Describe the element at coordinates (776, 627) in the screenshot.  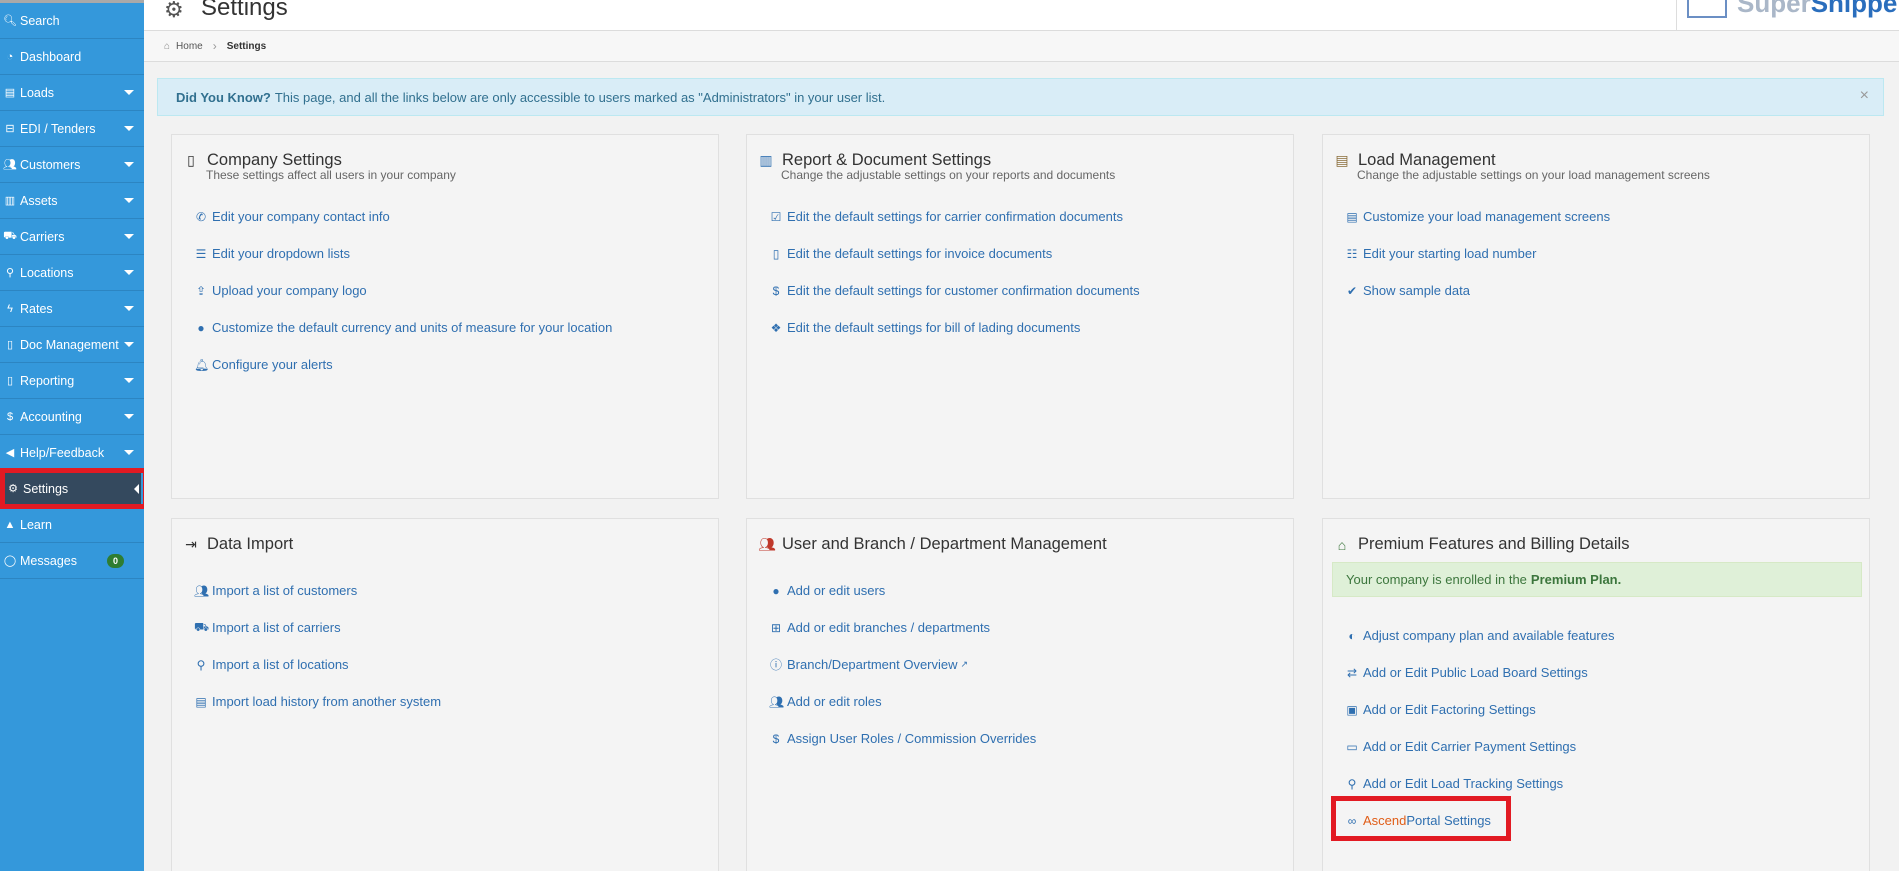
I see `sitemap-icon: ⊞` at that location.